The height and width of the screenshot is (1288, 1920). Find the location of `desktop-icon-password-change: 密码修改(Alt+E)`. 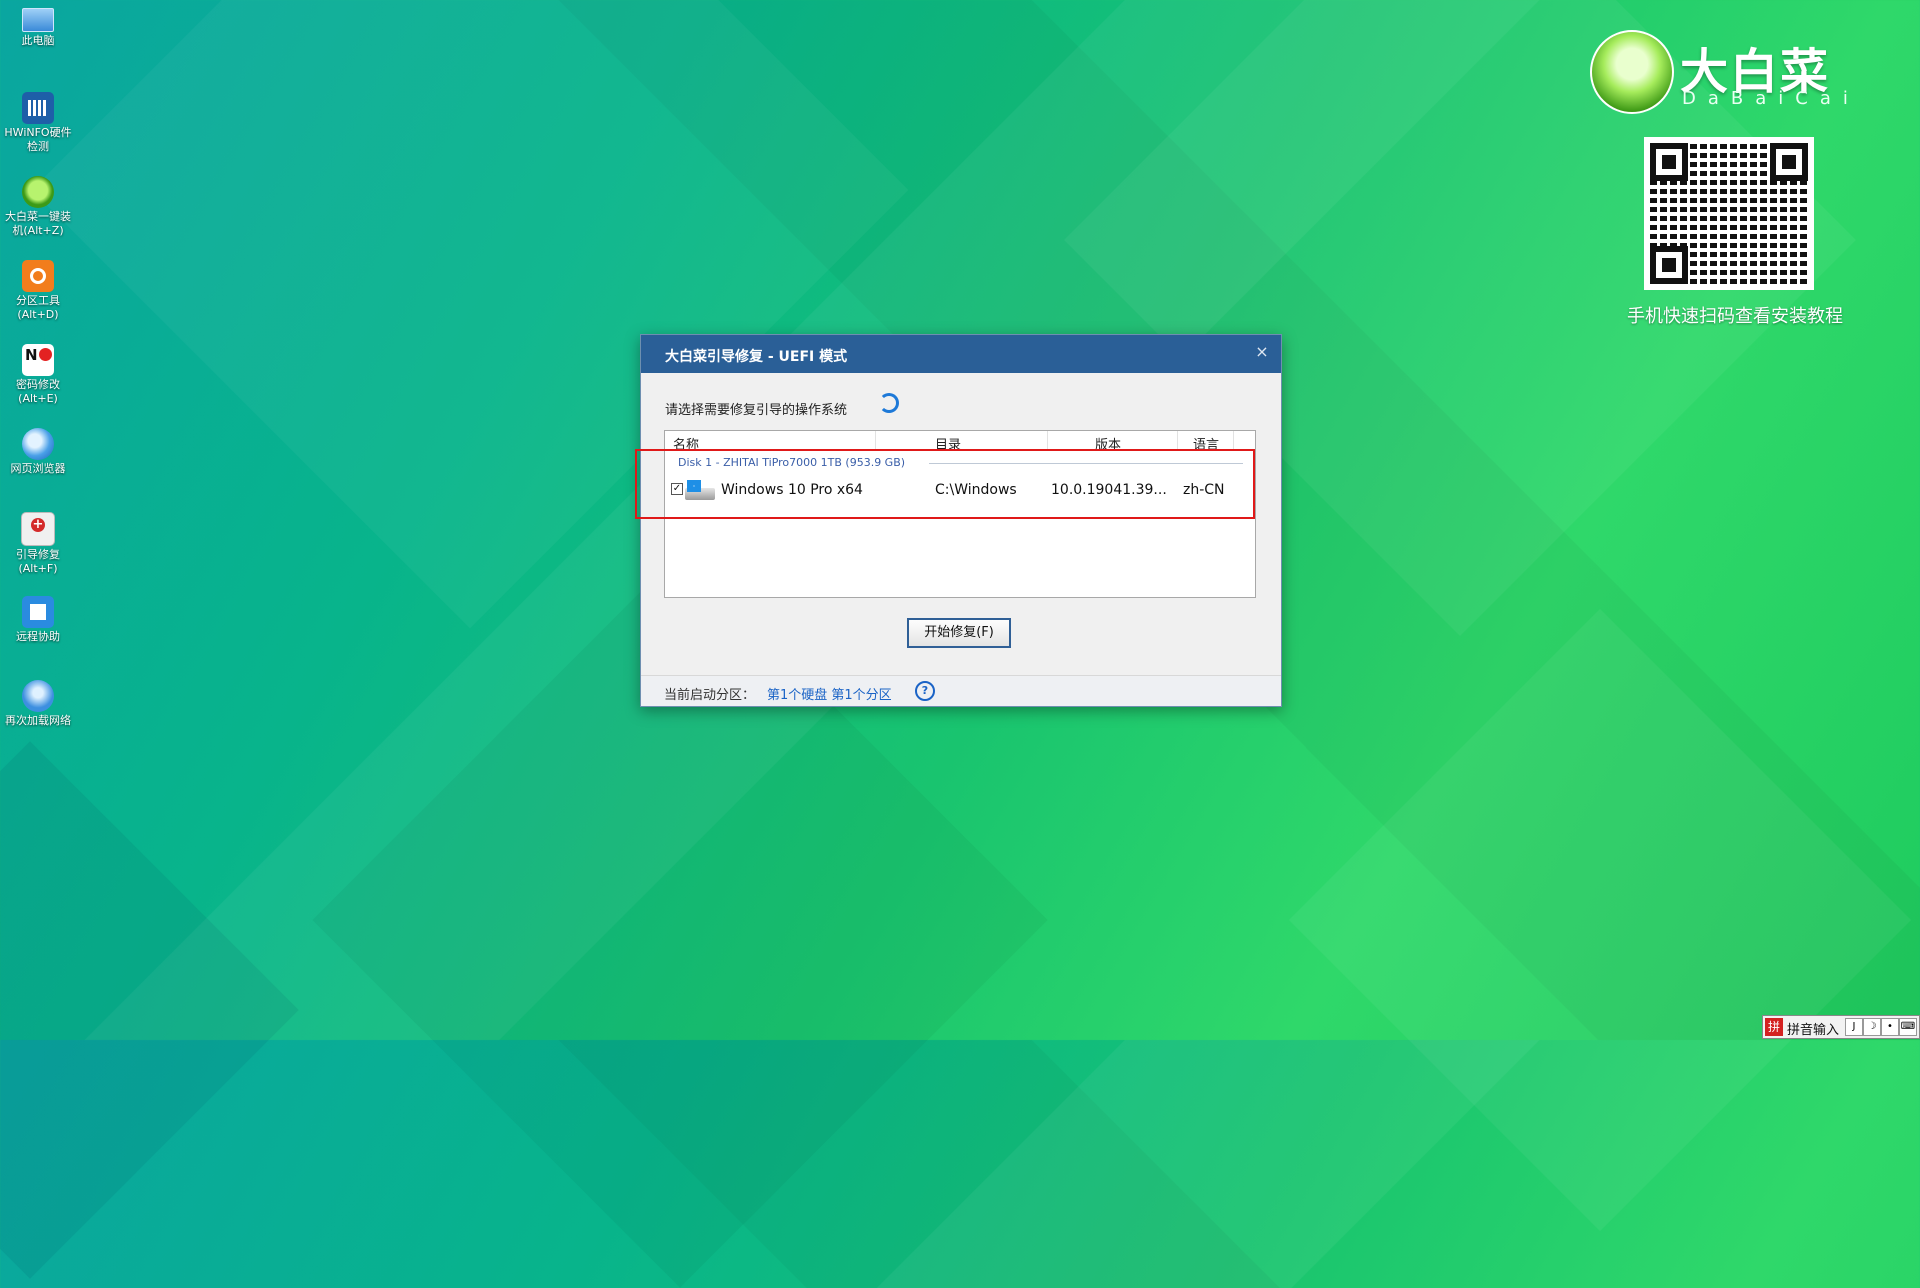

desktop-icon-password-change: 密码修改(Alt+E) is located at coordinates (38, 372).